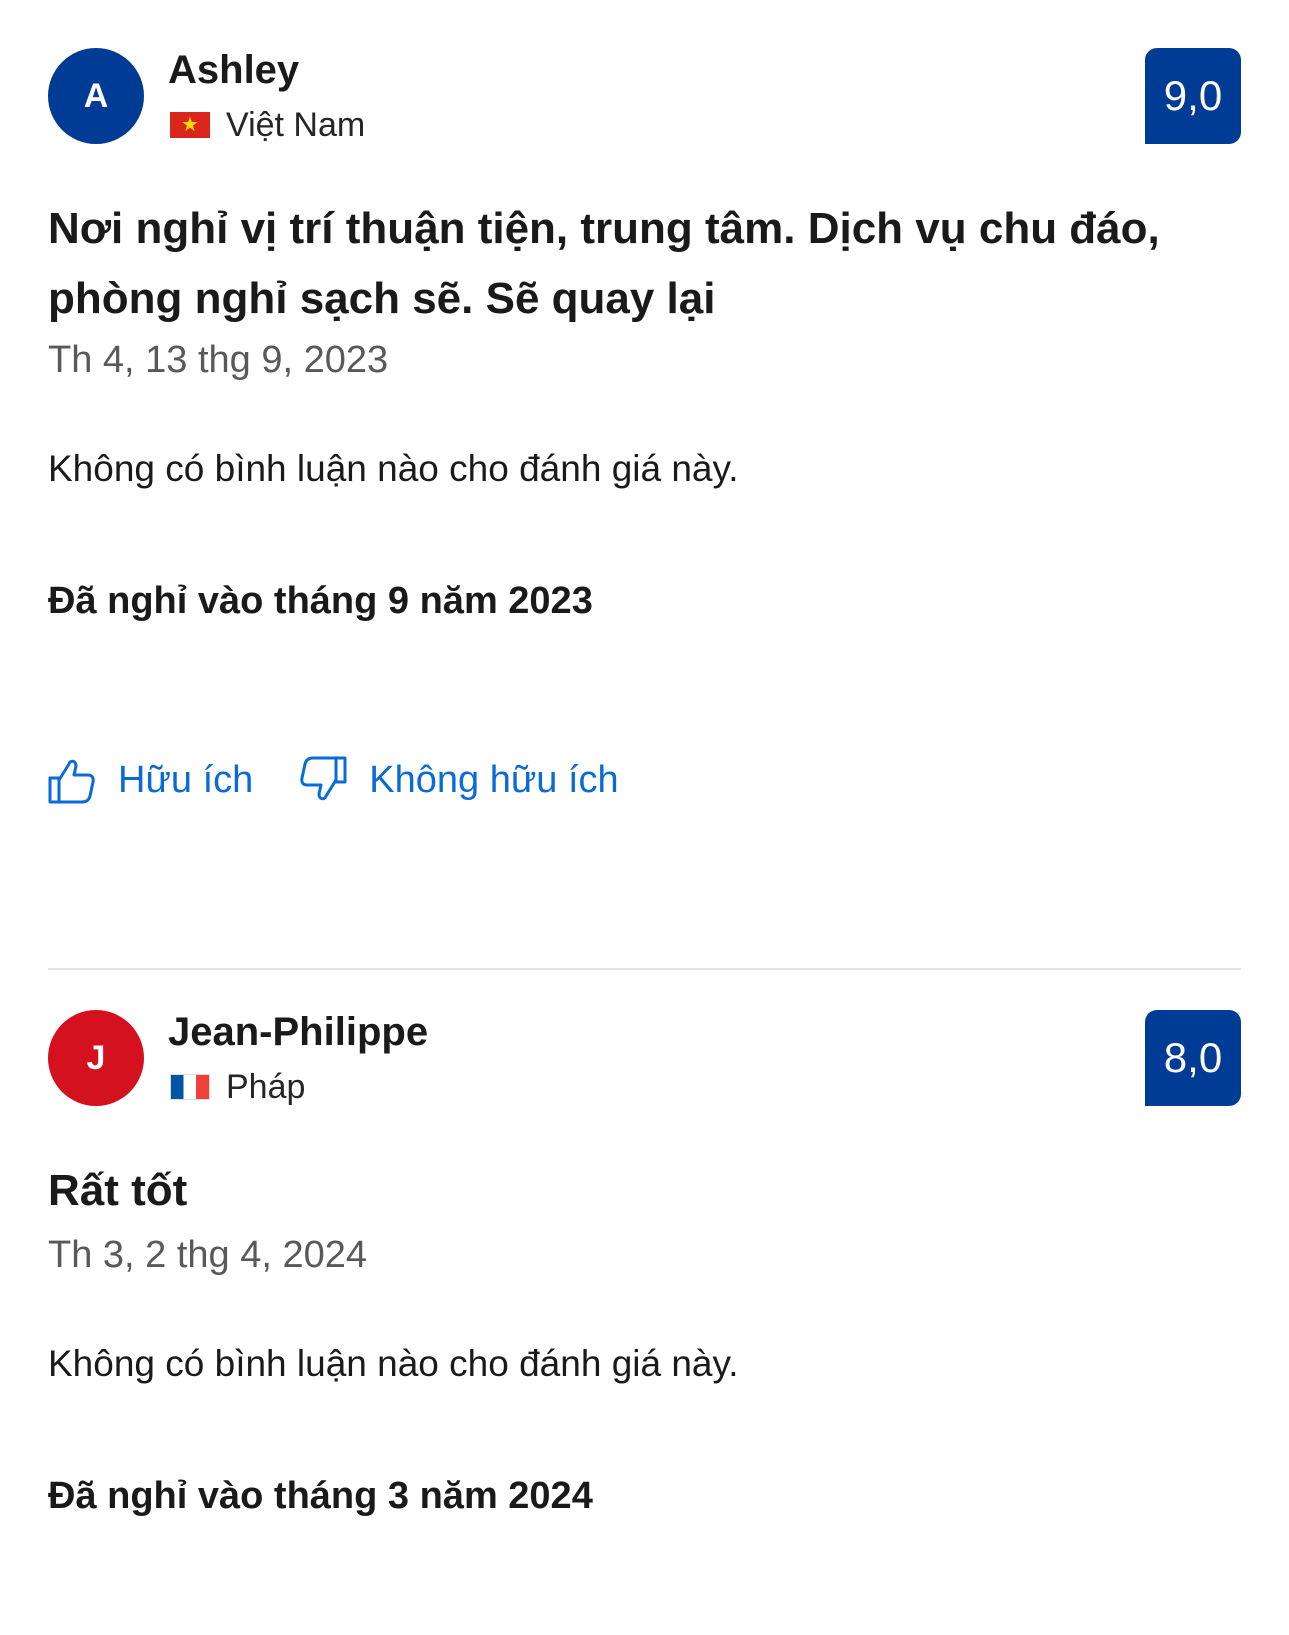 The image size is (1289, 1635). Describe the element at coordinates (320, 1496) in the screenshot. I see `stay-date: Đã nghỉ vào tháng 3 năm 2024` at that location.